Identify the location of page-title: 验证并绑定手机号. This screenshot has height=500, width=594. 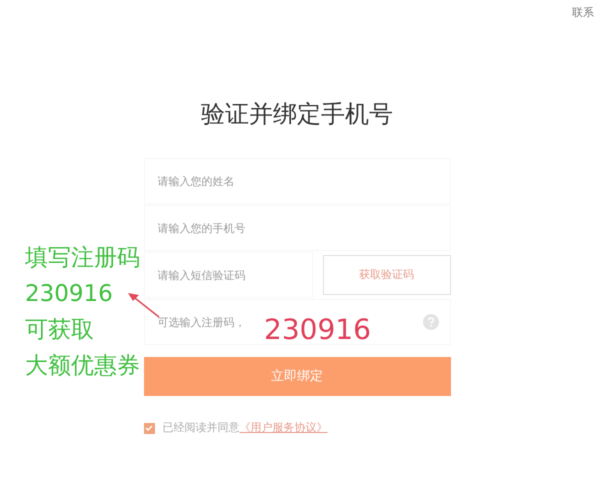
(297, 114).